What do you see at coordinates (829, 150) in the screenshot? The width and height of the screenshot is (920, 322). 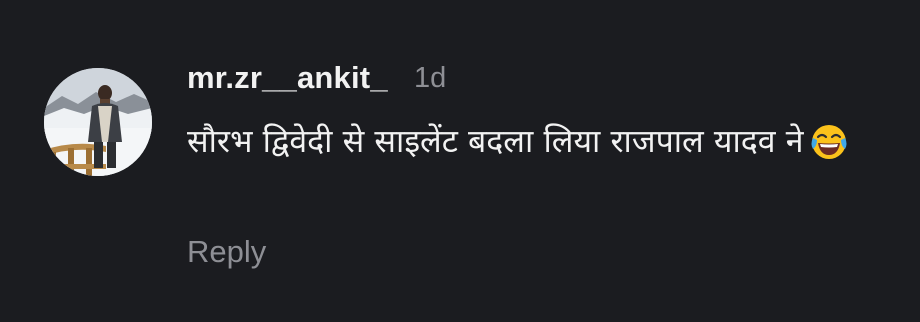 I see `face-with-tears-of-joy-icon` at bounding box center [829, 150].